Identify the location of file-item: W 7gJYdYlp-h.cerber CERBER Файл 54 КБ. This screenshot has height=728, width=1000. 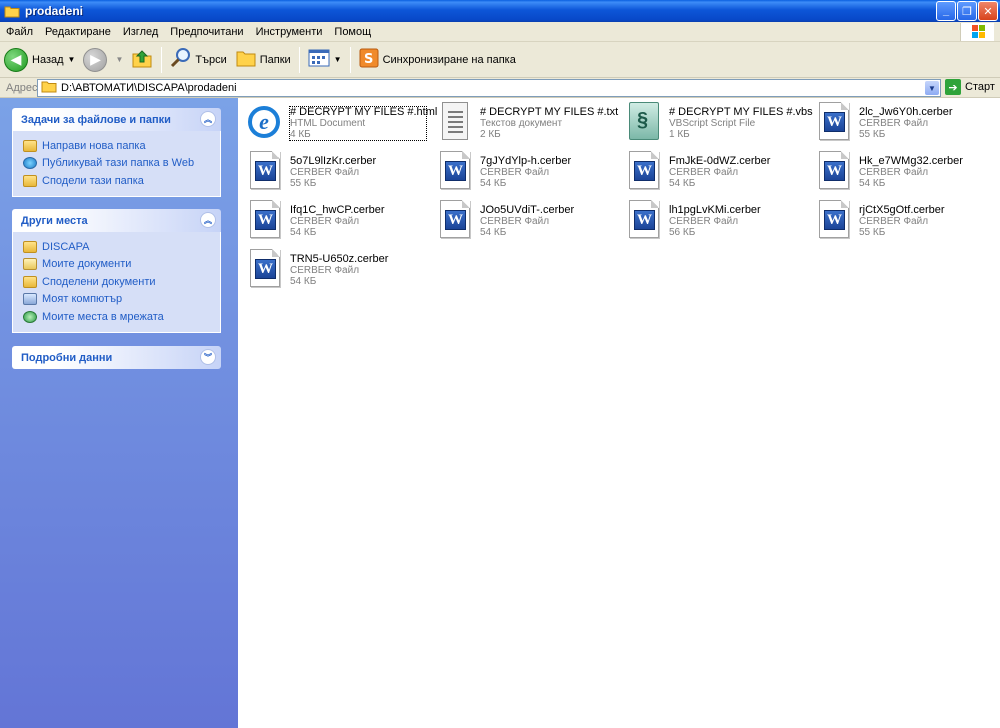
(524, 171).